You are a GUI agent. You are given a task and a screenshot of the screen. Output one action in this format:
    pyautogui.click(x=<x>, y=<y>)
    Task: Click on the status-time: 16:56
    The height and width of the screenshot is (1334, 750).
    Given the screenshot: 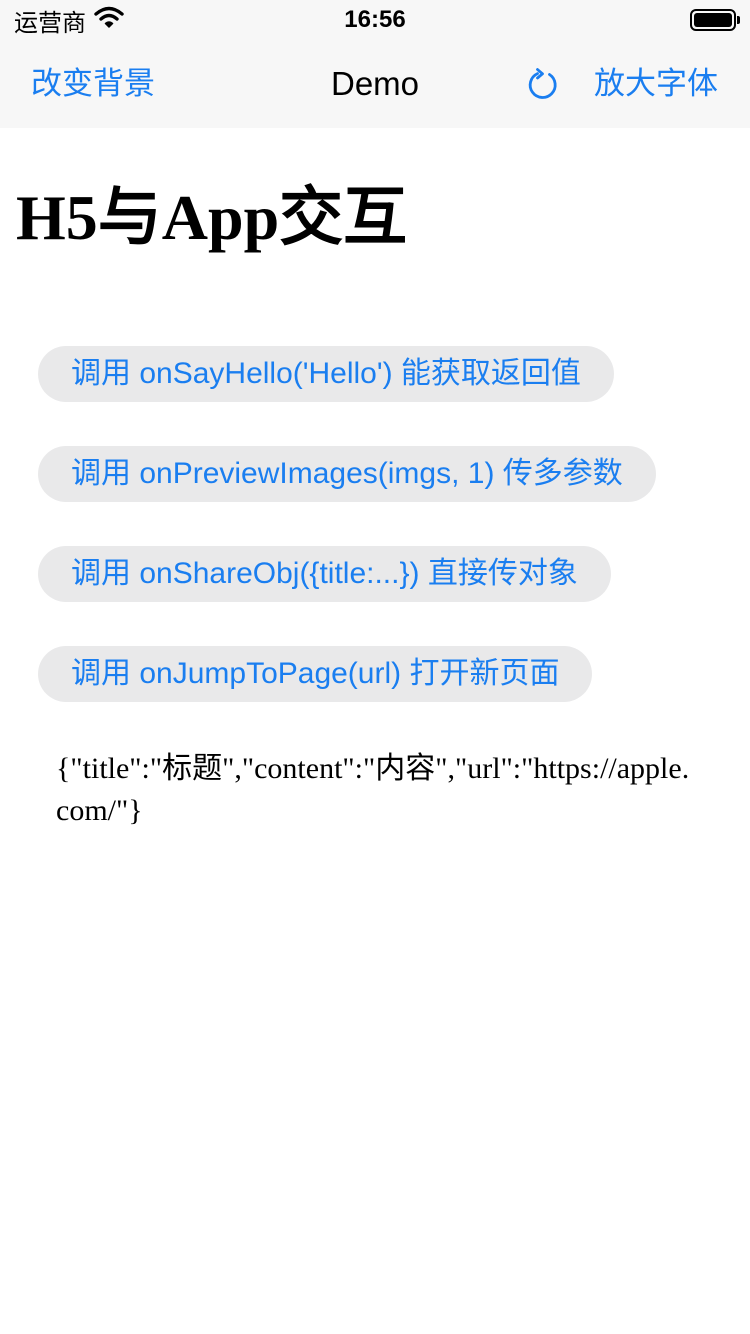 What is the action you would take?
    pyautogui.click(x=375, y=19)
    